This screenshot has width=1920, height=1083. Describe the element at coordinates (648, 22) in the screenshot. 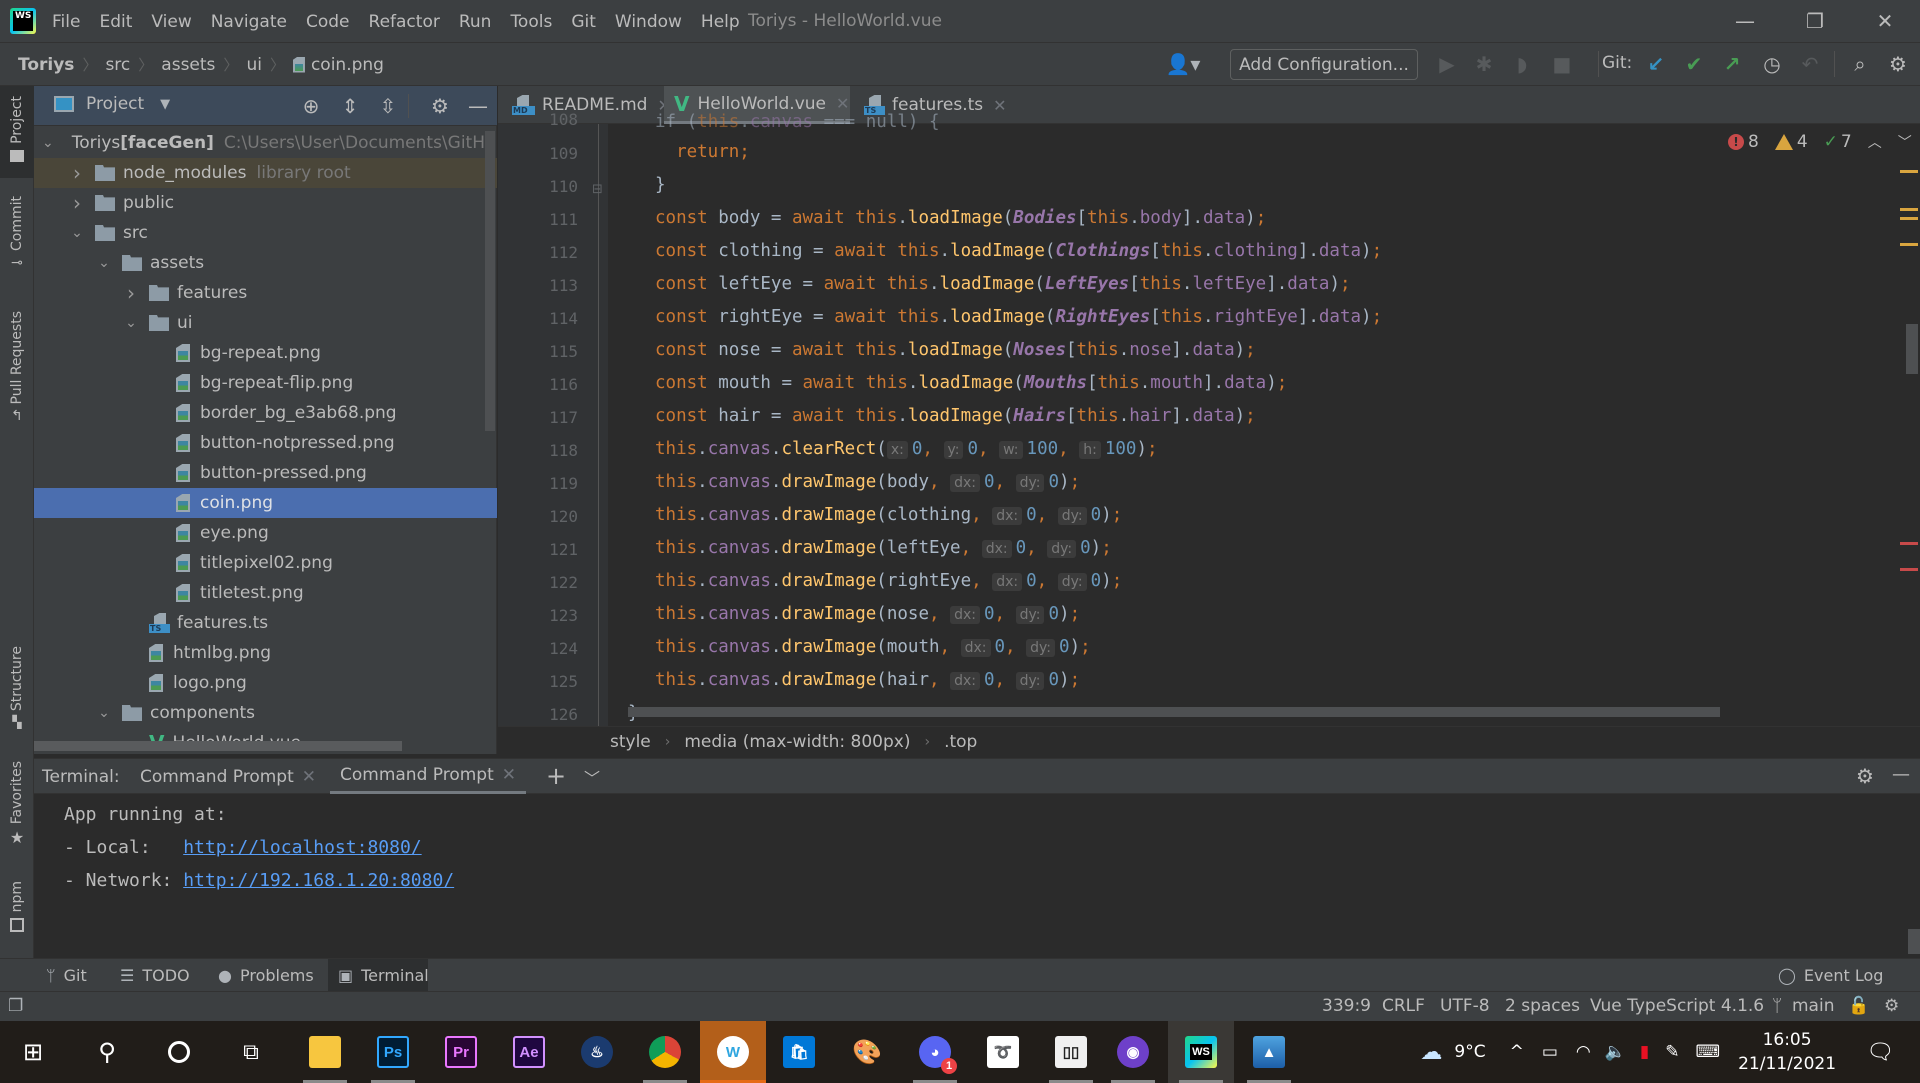

I see `menu-window: Window` at that location.